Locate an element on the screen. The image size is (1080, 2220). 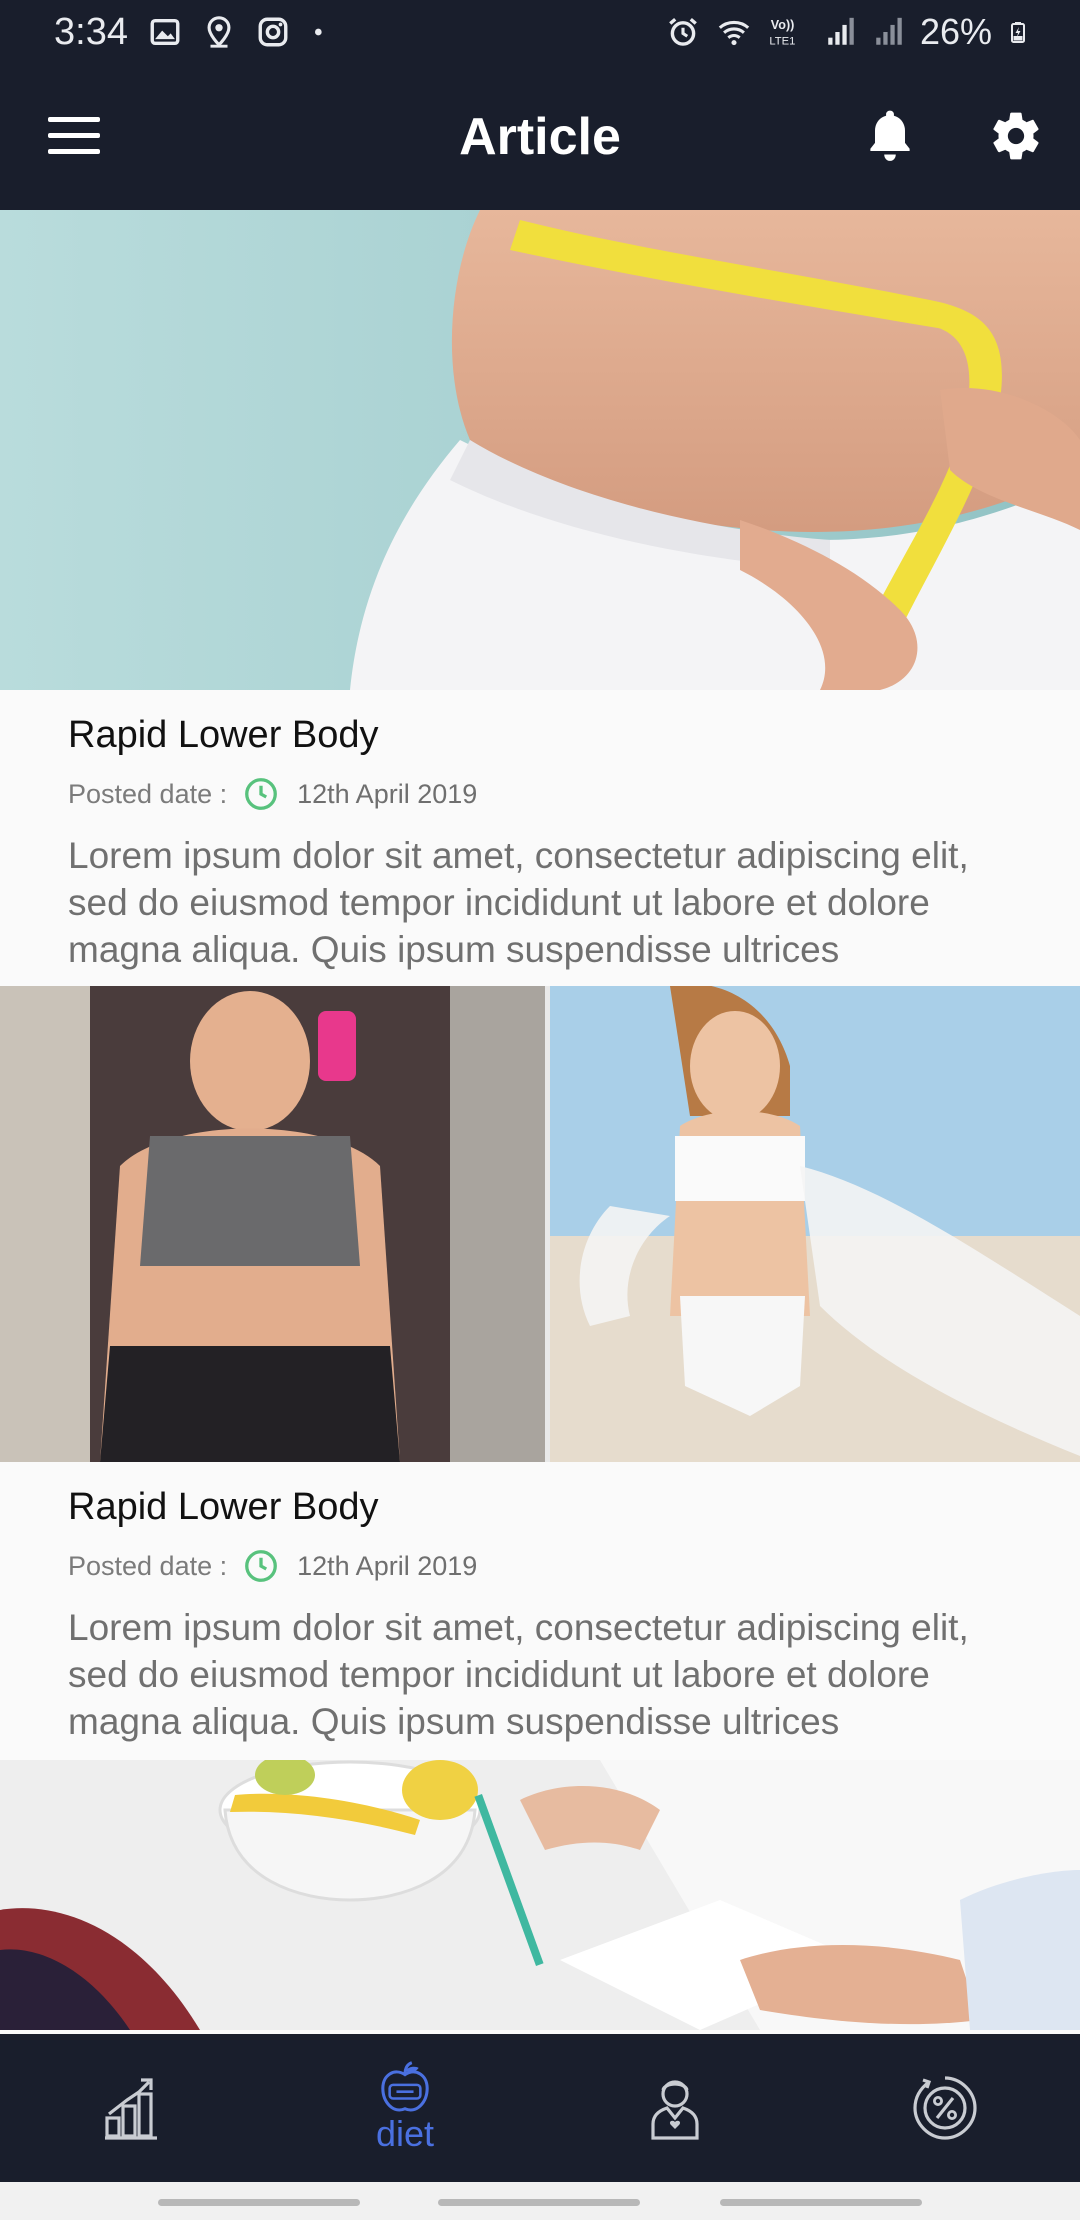
volte-icon: Vo)) LTE1 is located at coordinates (782, 33).